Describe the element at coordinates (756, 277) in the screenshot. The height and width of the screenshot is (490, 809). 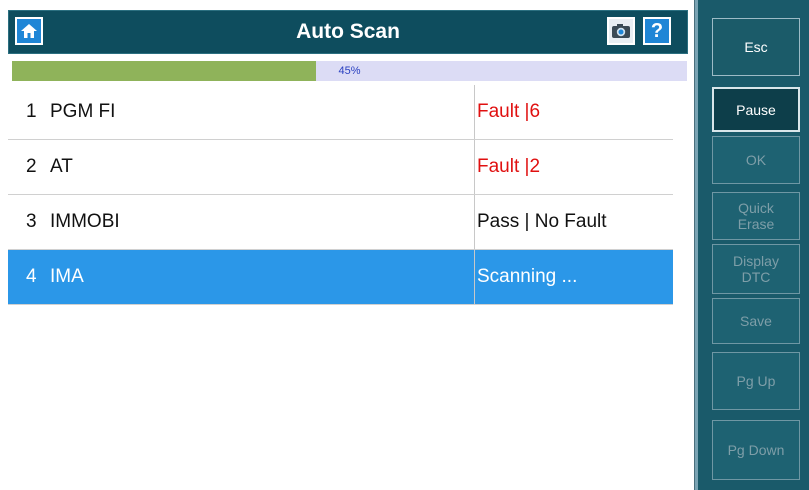
I see `display-dtc-label-2: DTC` at that location.